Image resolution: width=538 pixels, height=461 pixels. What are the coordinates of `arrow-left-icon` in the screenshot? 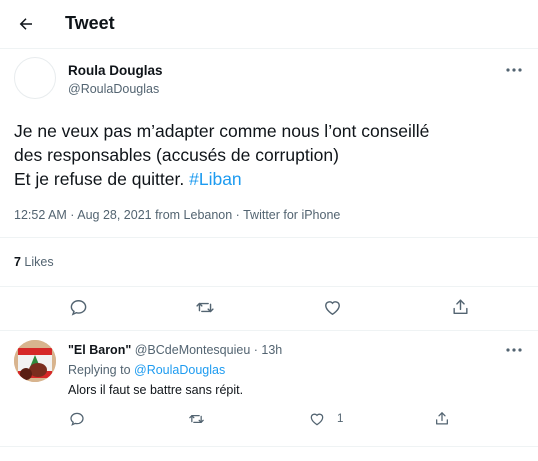 It's located at (25, 24).